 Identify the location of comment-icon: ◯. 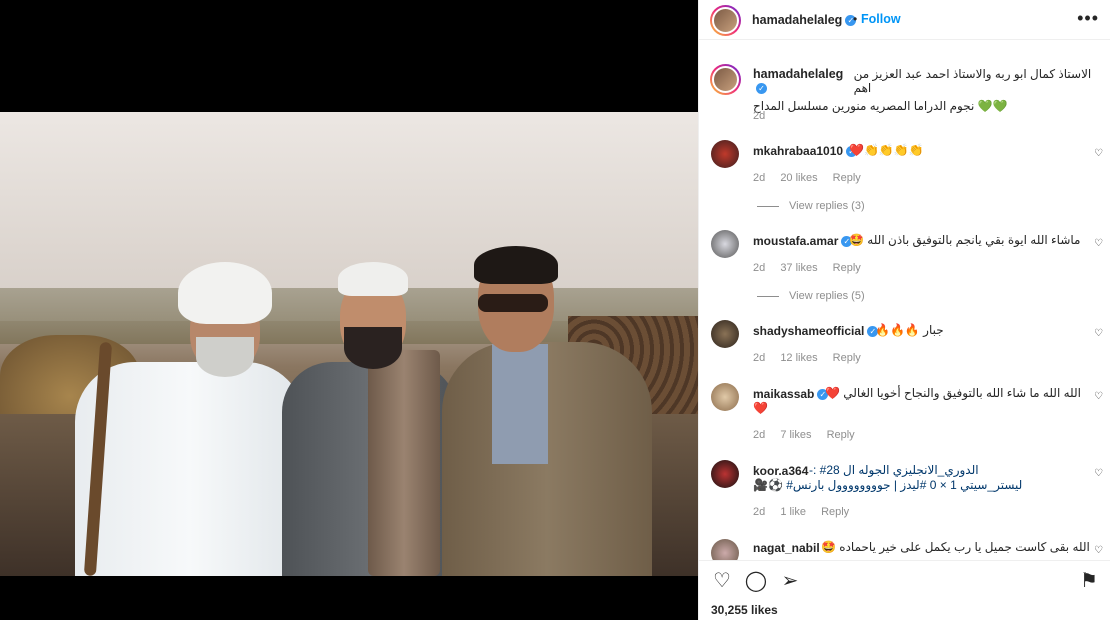
(756, 581).